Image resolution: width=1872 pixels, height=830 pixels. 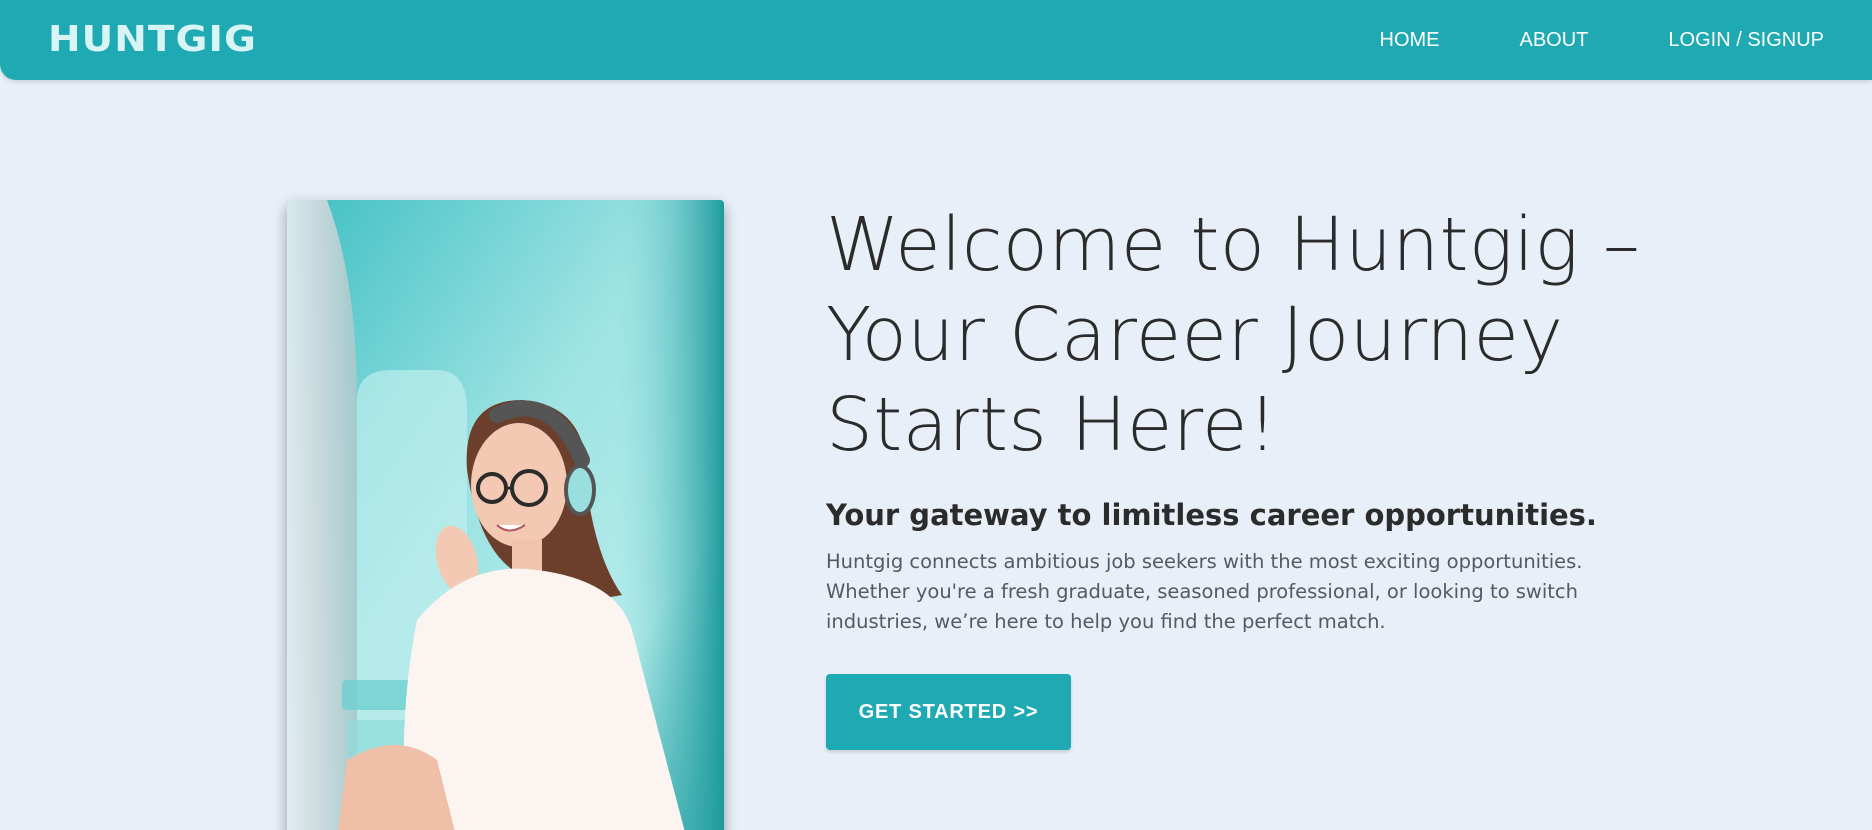 I want to click on nav-links: HOME ABOUT LOGIN / SIGNUP, so click(x=1626, y=40).